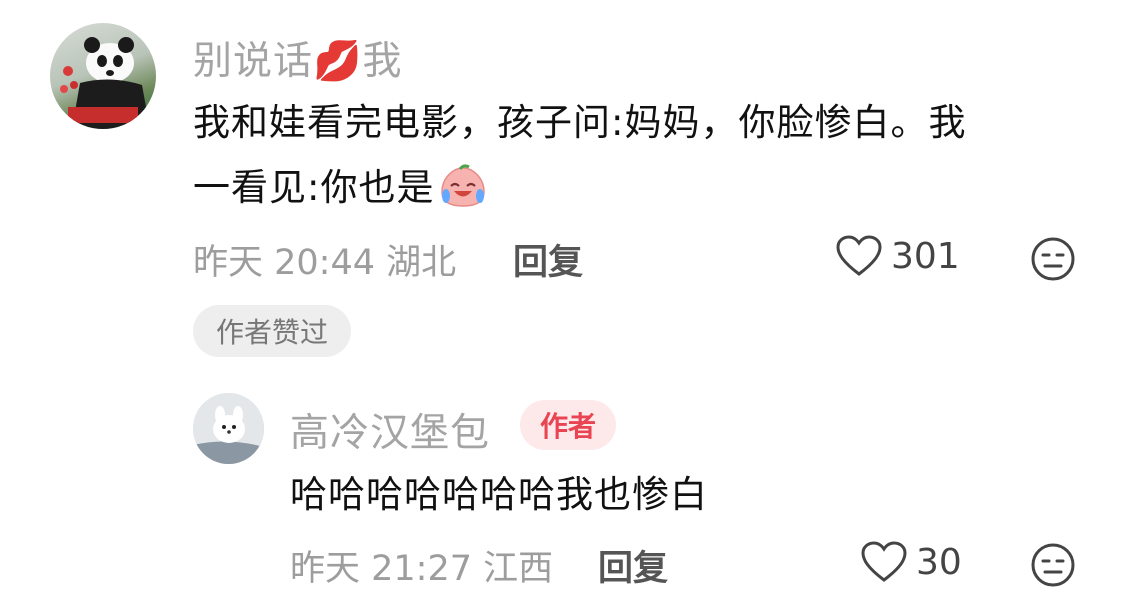 The height and width of the screenshot is (605, 1125). What do you see at coordinates (272, 331) in the screenshot?
I see `author-liked-badge: 作者赞过` at bounding box center [272, 331].